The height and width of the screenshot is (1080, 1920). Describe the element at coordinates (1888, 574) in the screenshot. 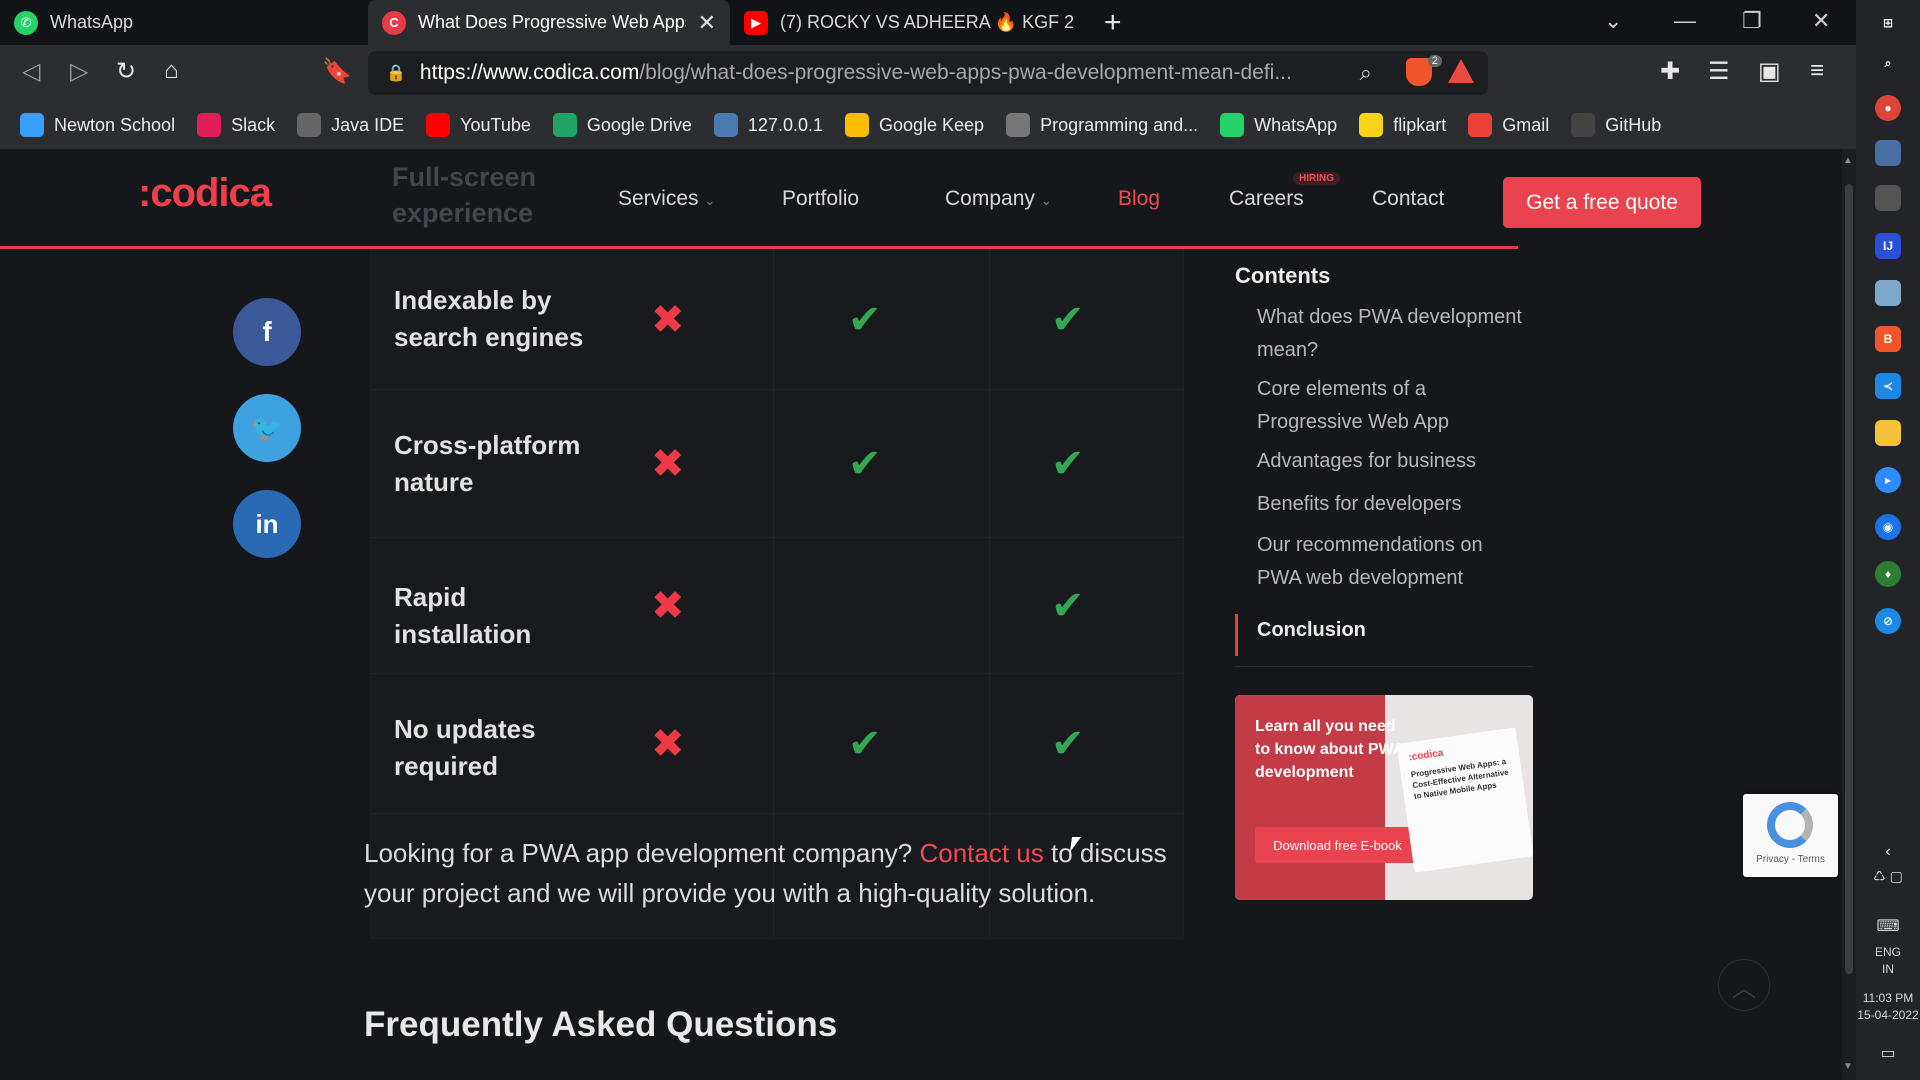

I see `app-icon: ♦` at that location.